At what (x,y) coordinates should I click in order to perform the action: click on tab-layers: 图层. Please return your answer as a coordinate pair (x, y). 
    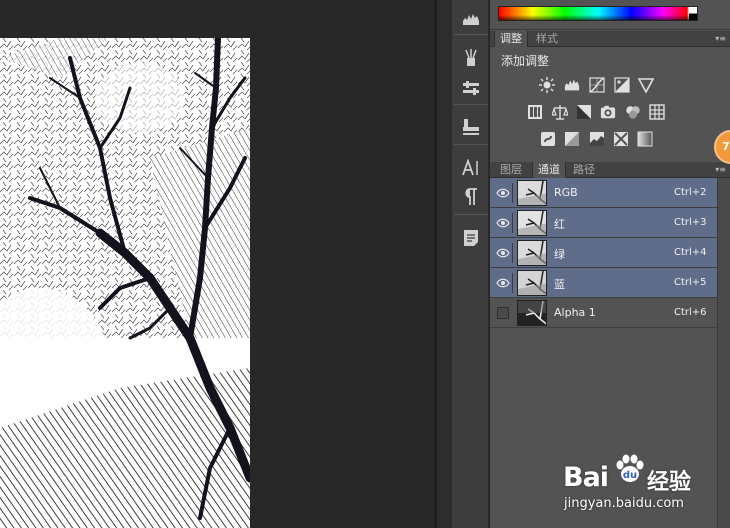
    Looking at the image, I should click on (511, 170).